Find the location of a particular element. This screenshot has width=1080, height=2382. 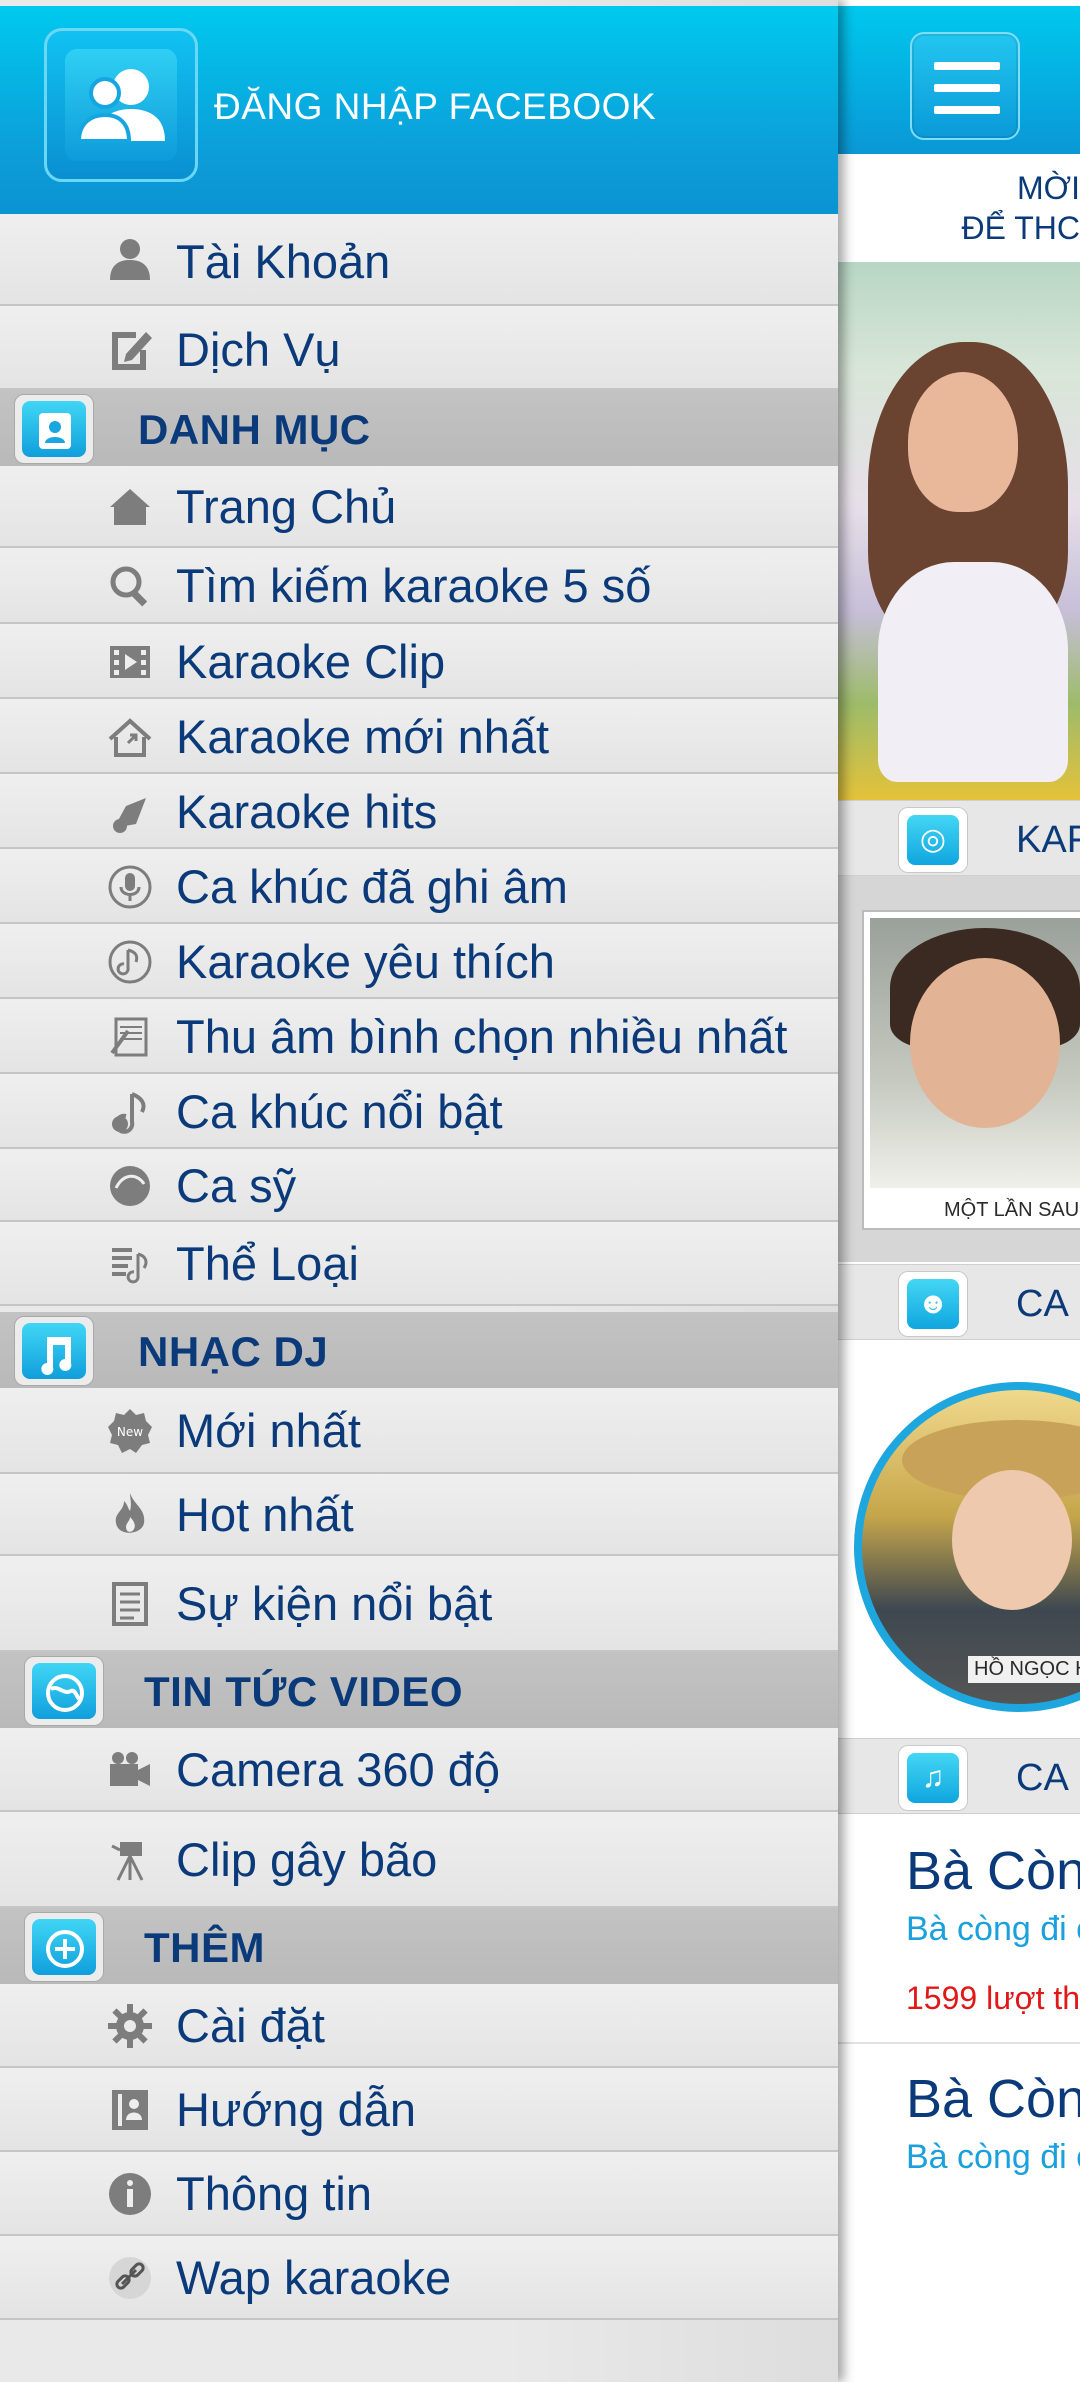

globe-icon is located at coordinates (64, 1691).